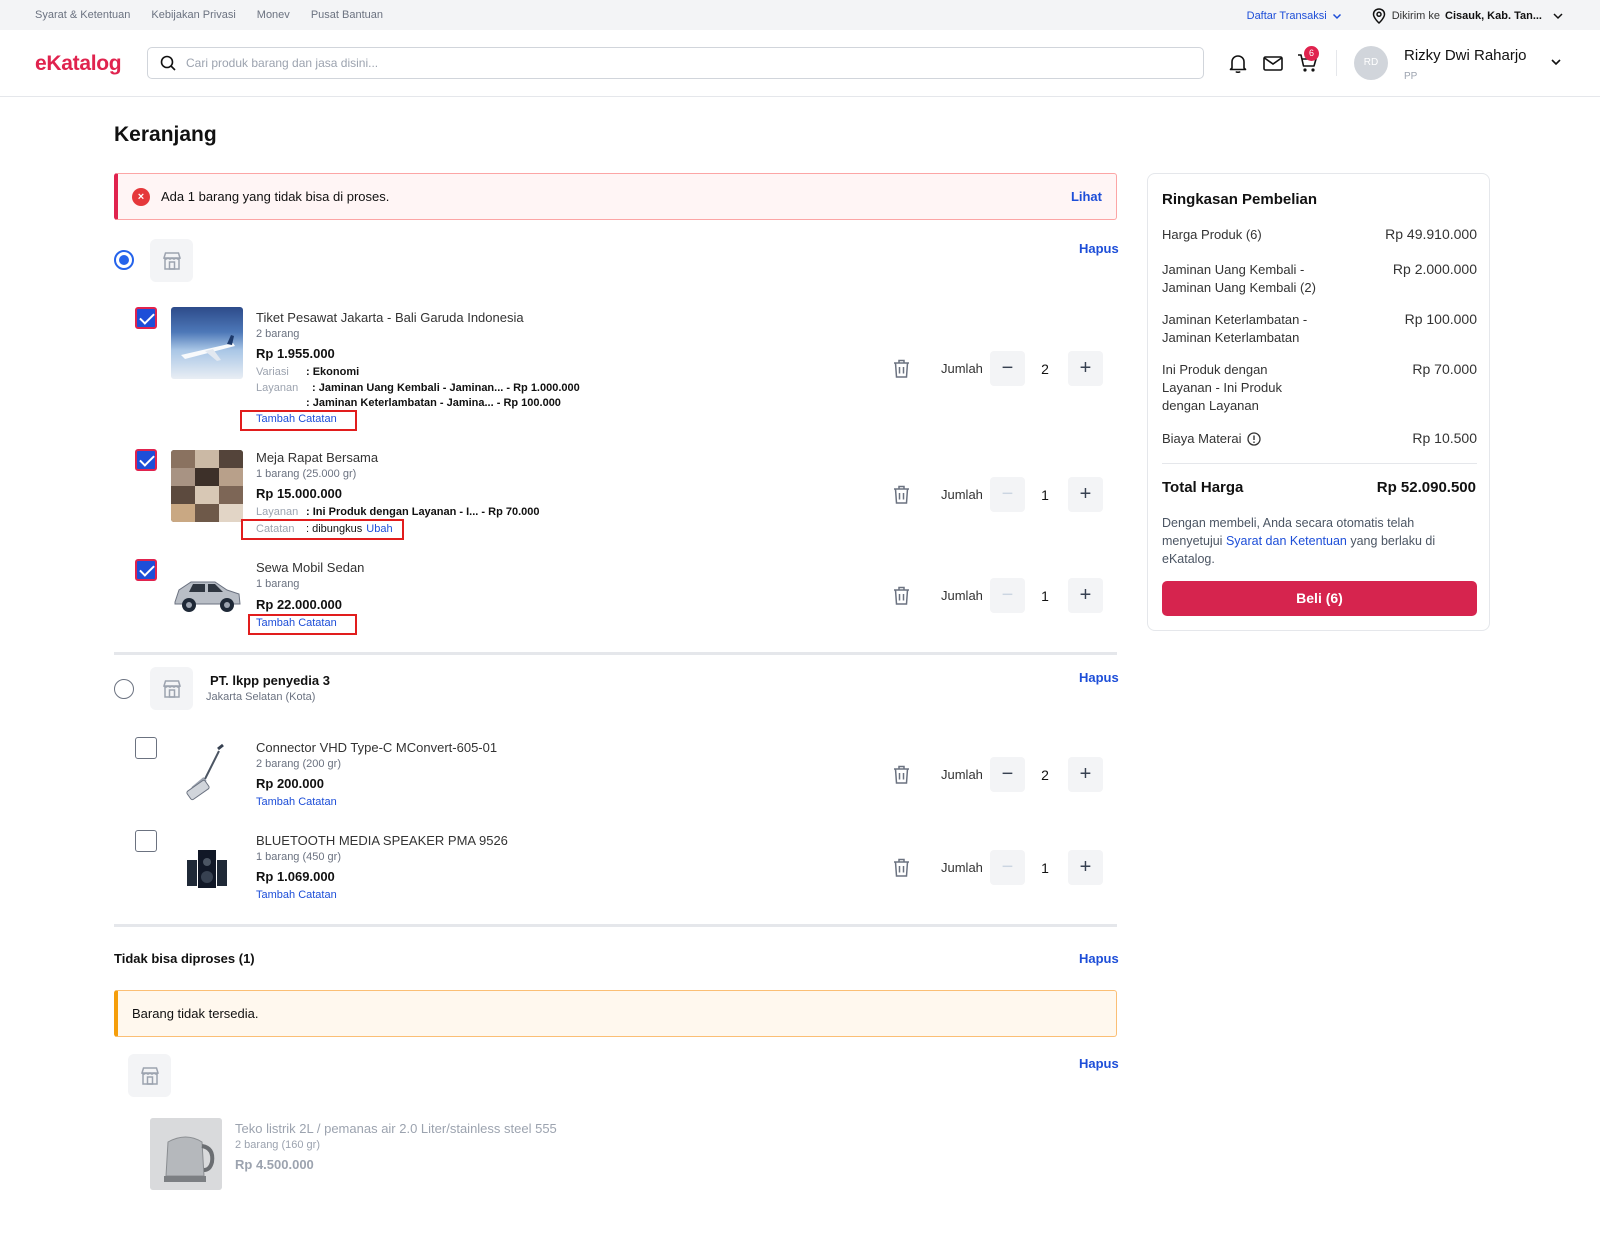 The image size is (1600, 1248). I want to click on page-title: Keranjang, so click(165, 134).